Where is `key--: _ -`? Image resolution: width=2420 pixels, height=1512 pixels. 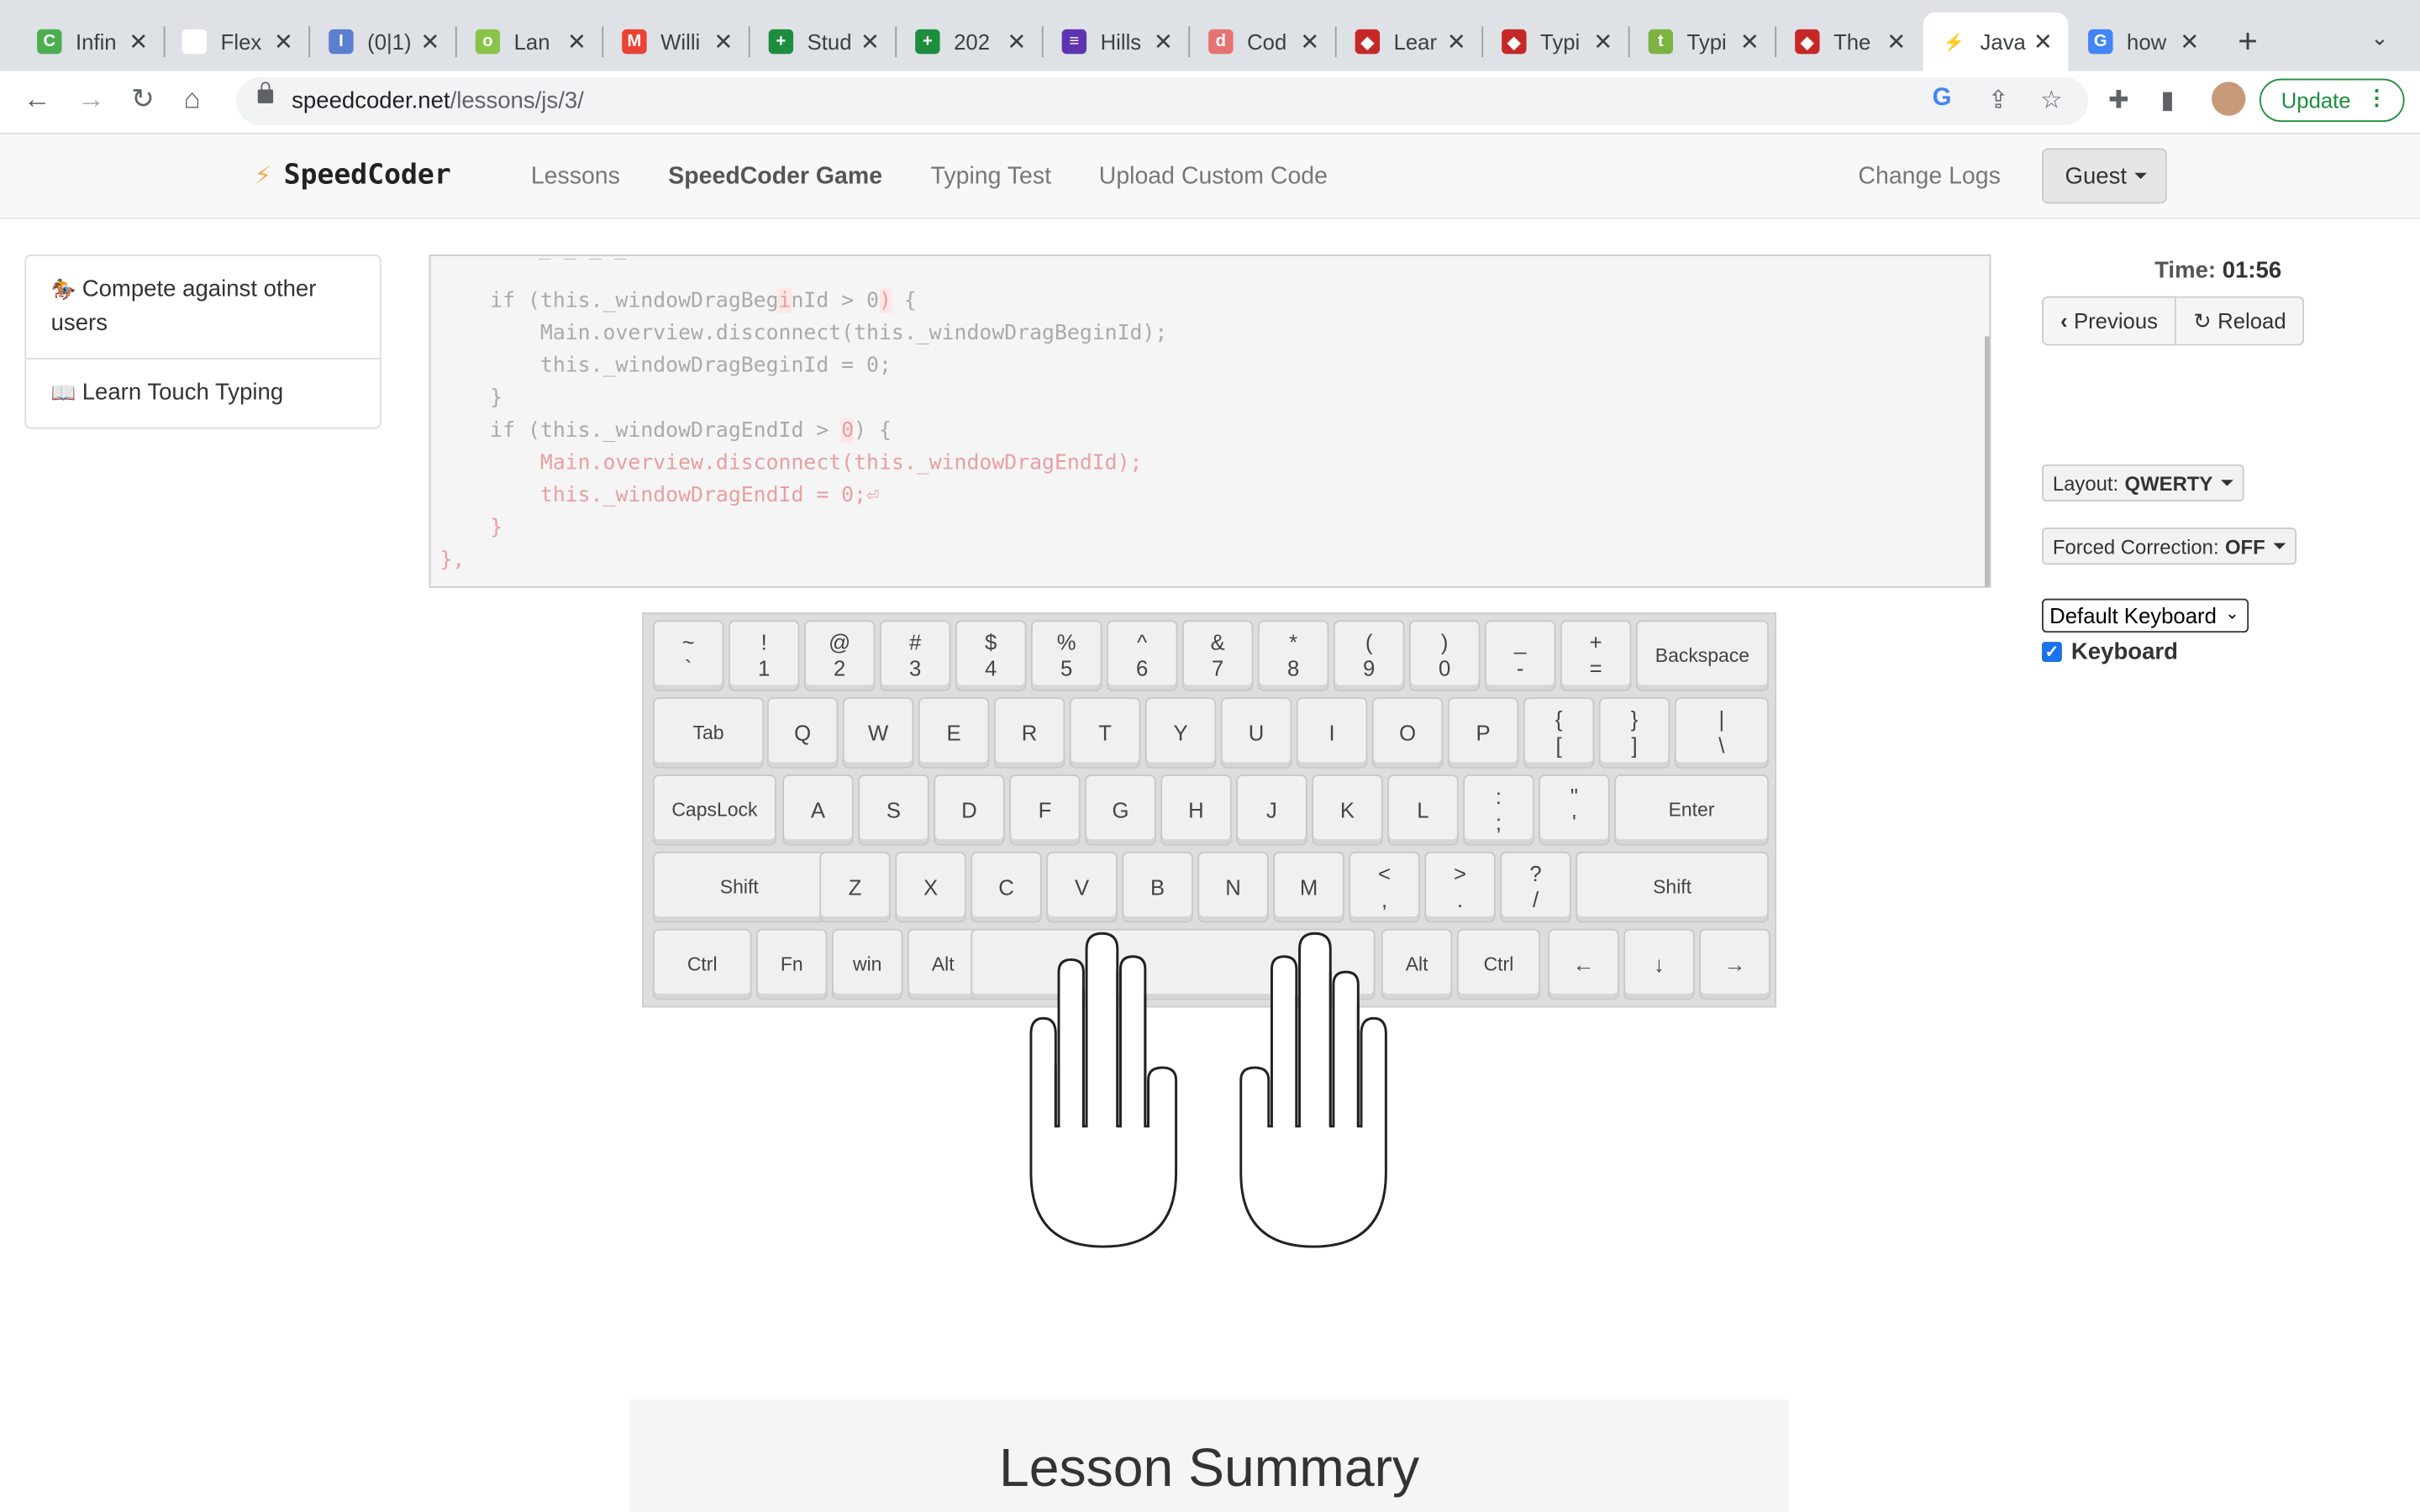
key--: _ - is located at coordinates (1520, 655).